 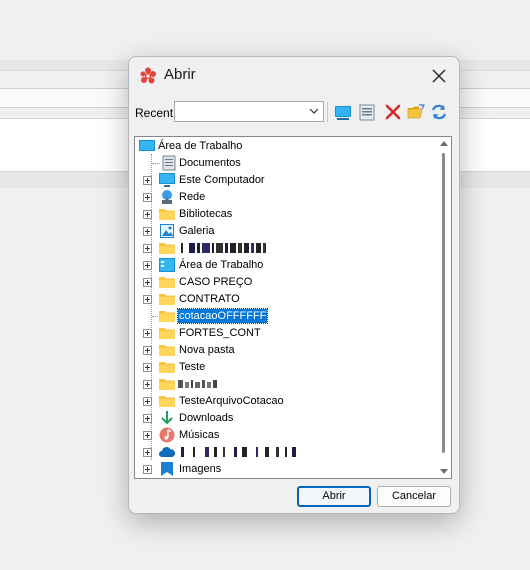 I want to click on tree-item-teste: Teste, so click(x=287, y=367).